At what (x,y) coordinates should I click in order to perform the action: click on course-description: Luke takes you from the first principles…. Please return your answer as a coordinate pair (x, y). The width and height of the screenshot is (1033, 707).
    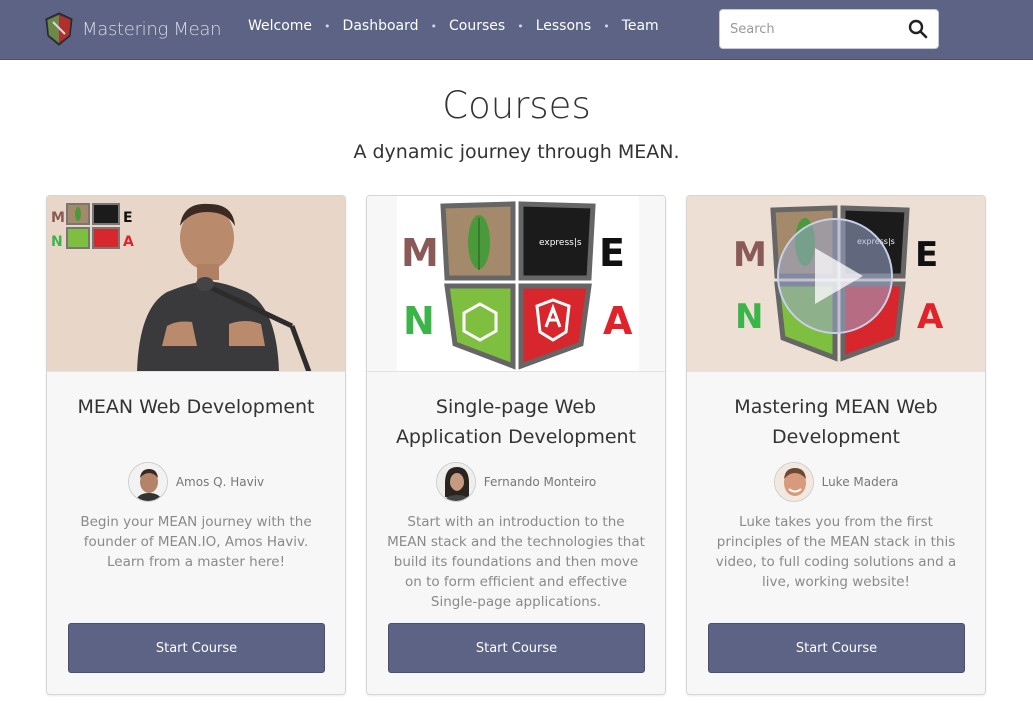
    Looking at the image, I should click on (836, 552).